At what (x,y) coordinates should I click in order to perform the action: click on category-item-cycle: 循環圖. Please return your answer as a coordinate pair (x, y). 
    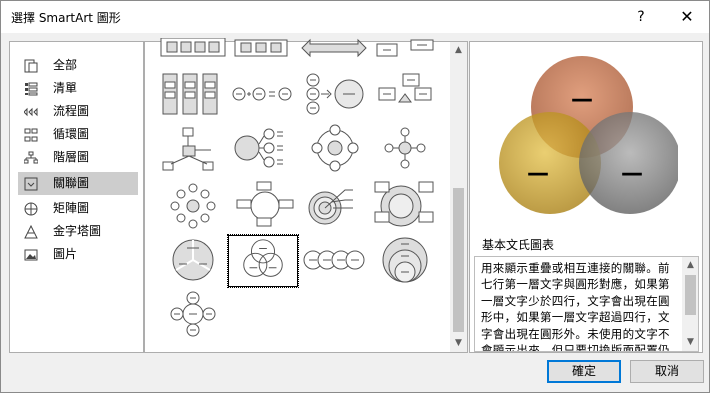
    Looking at the image, I should click on (78, 134).